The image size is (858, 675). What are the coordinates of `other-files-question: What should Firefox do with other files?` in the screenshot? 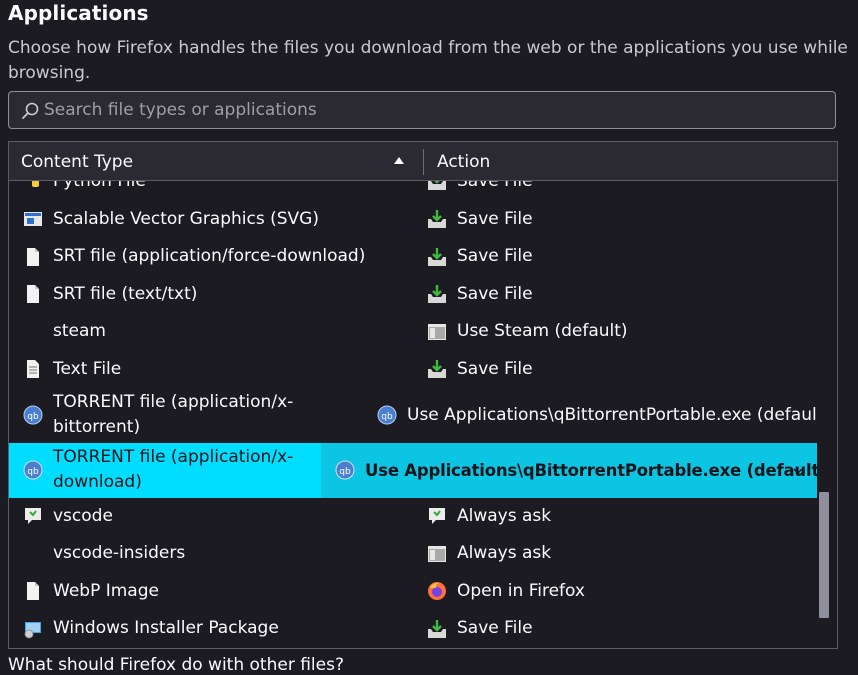 It's located at (176, 665).